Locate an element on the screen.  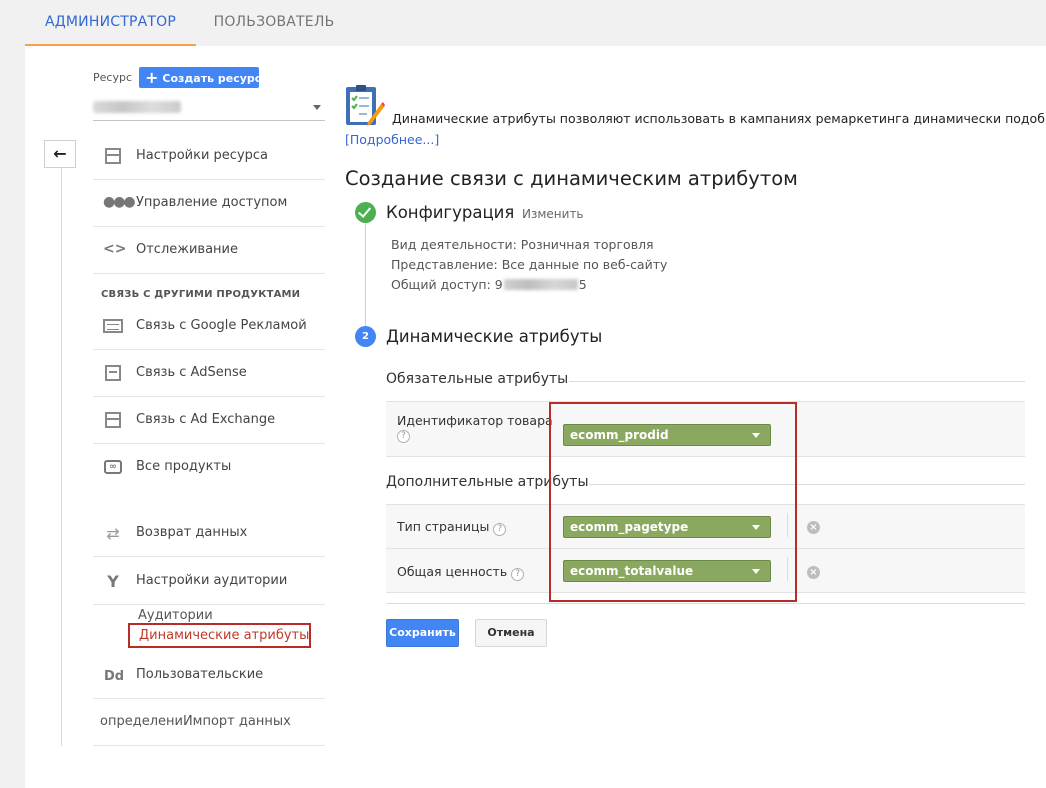
required-attributes-heading: Обязательные атрибуты is located at coordinates (477, 379).